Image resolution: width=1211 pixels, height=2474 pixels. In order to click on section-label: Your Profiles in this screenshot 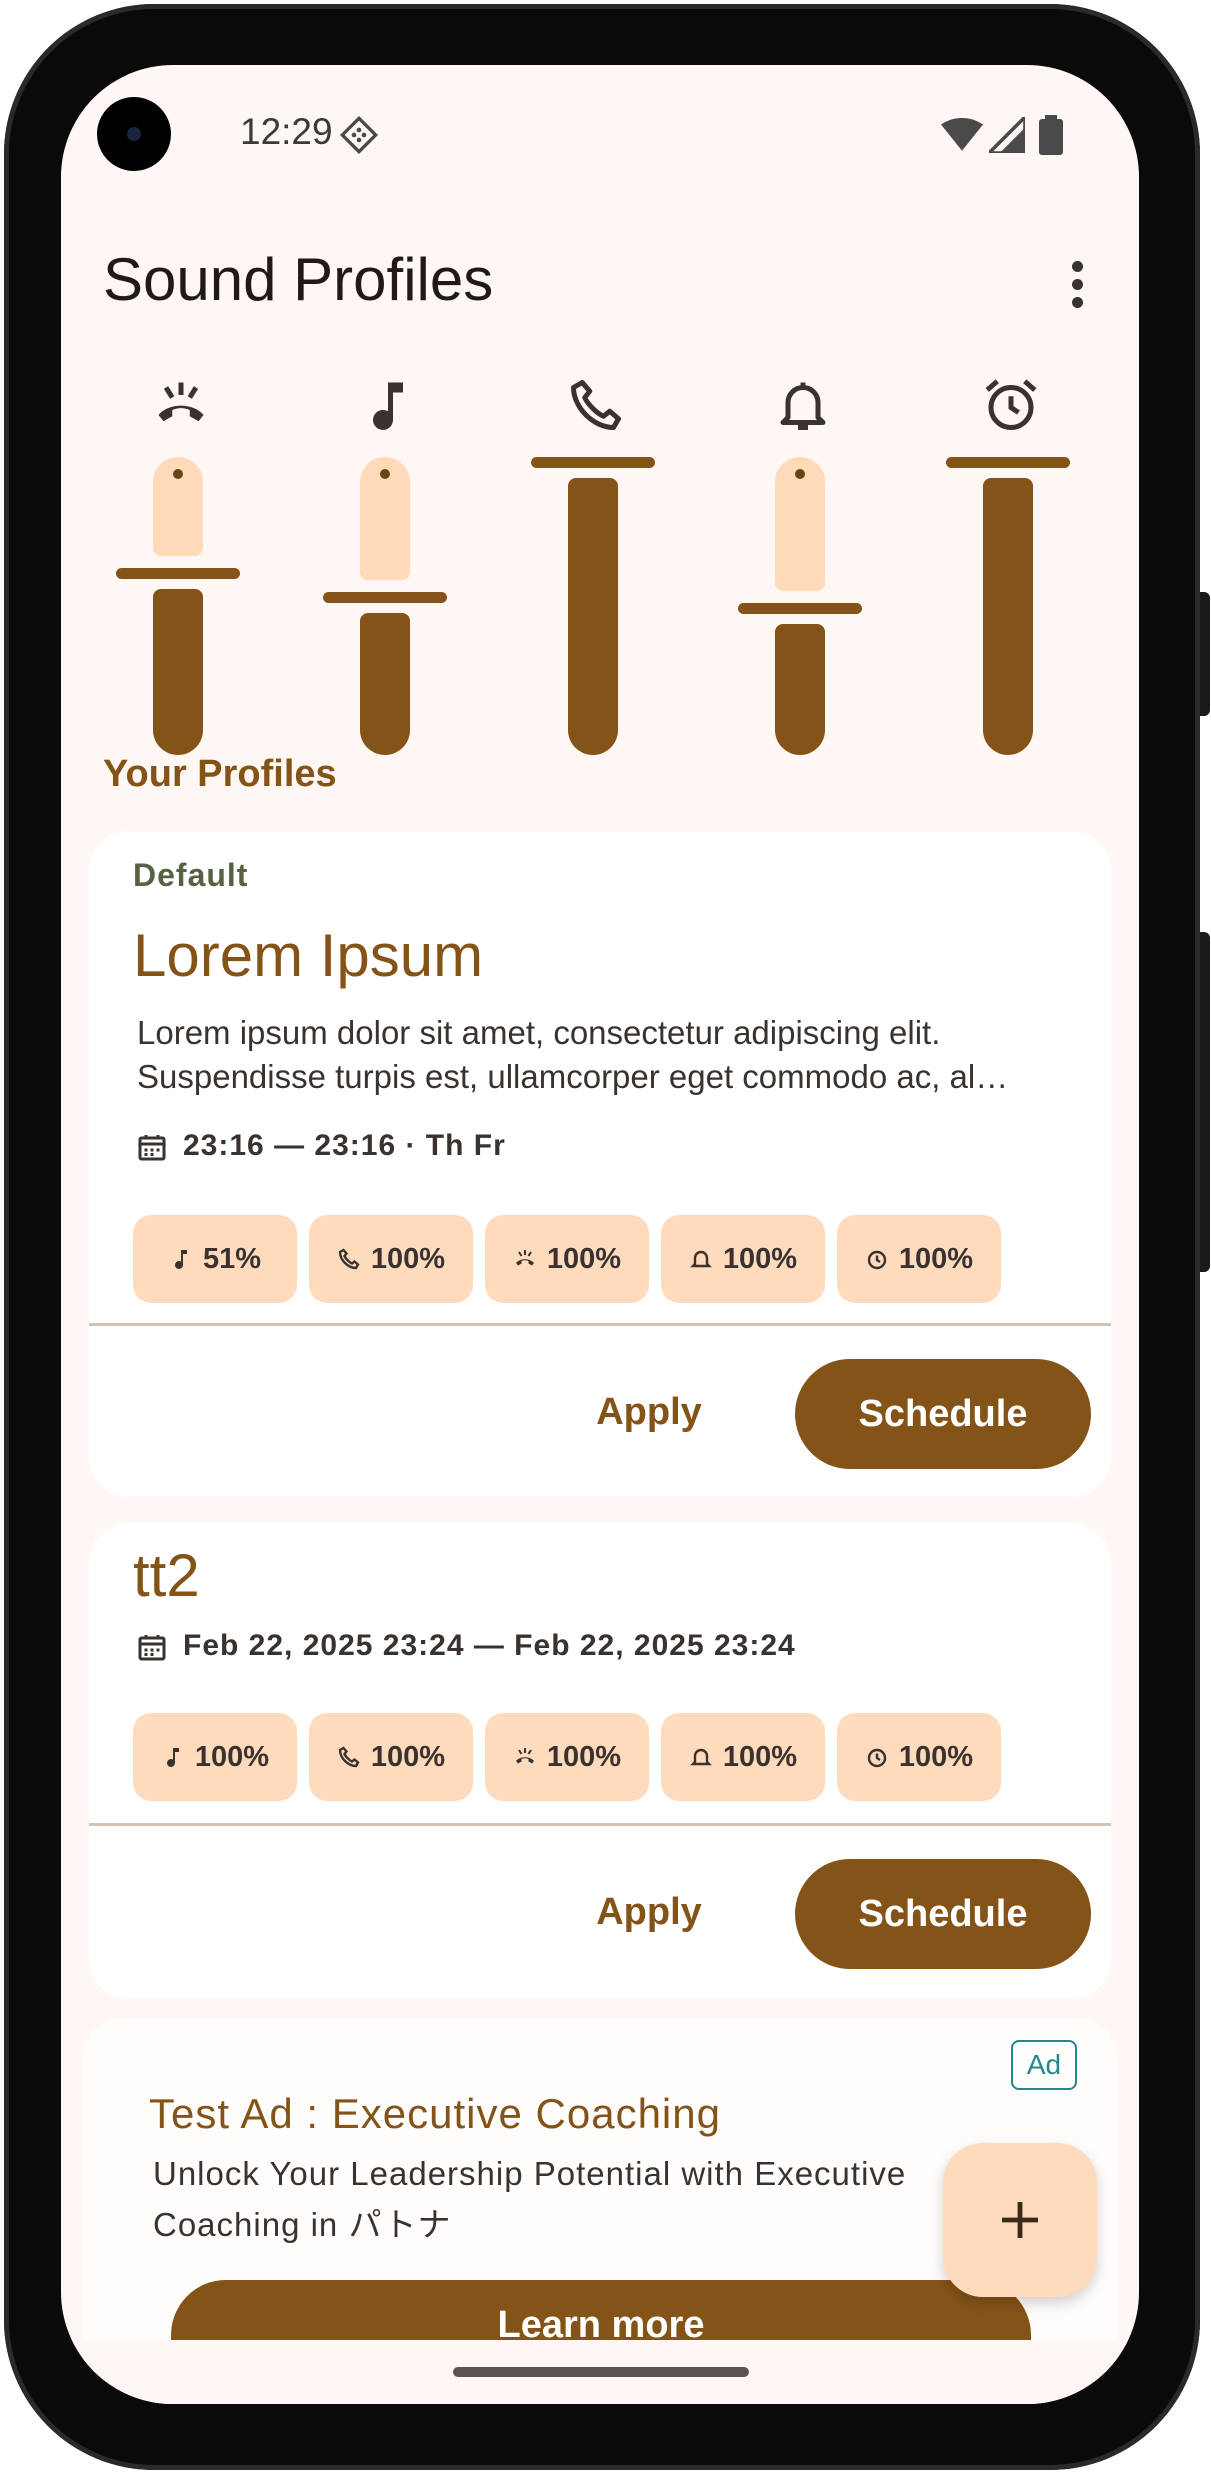, I will do `click(220, 774)`.